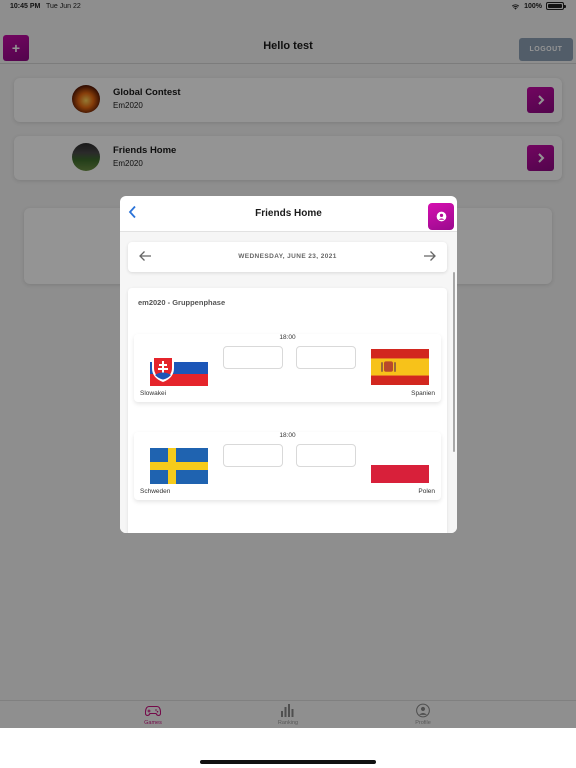  Describe the element at coordinates (179, 466) in the screenshot. I see `sweden-flag-icon` at that location.